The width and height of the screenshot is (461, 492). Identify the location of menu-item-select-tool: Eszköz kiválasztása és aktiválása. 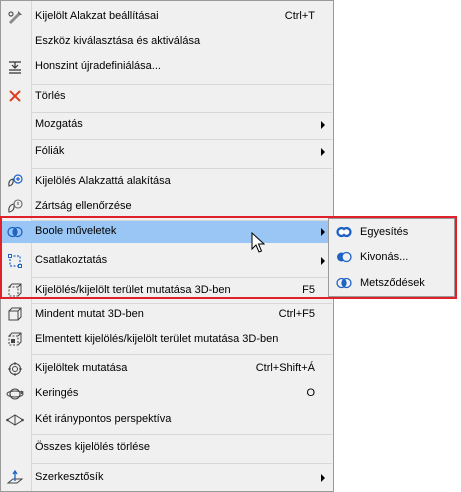
(167, 42).